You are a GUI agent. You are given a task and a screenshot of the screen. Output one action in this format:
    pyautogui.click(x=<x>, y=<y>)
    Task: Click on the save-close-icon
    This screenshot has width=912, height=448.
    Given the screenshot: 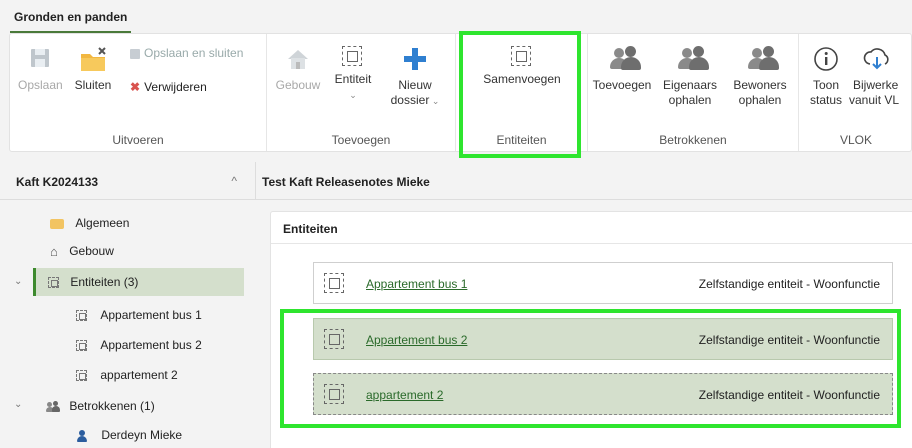 What is the action you would take?
    pyautogui.click(x=135, y=53)
    